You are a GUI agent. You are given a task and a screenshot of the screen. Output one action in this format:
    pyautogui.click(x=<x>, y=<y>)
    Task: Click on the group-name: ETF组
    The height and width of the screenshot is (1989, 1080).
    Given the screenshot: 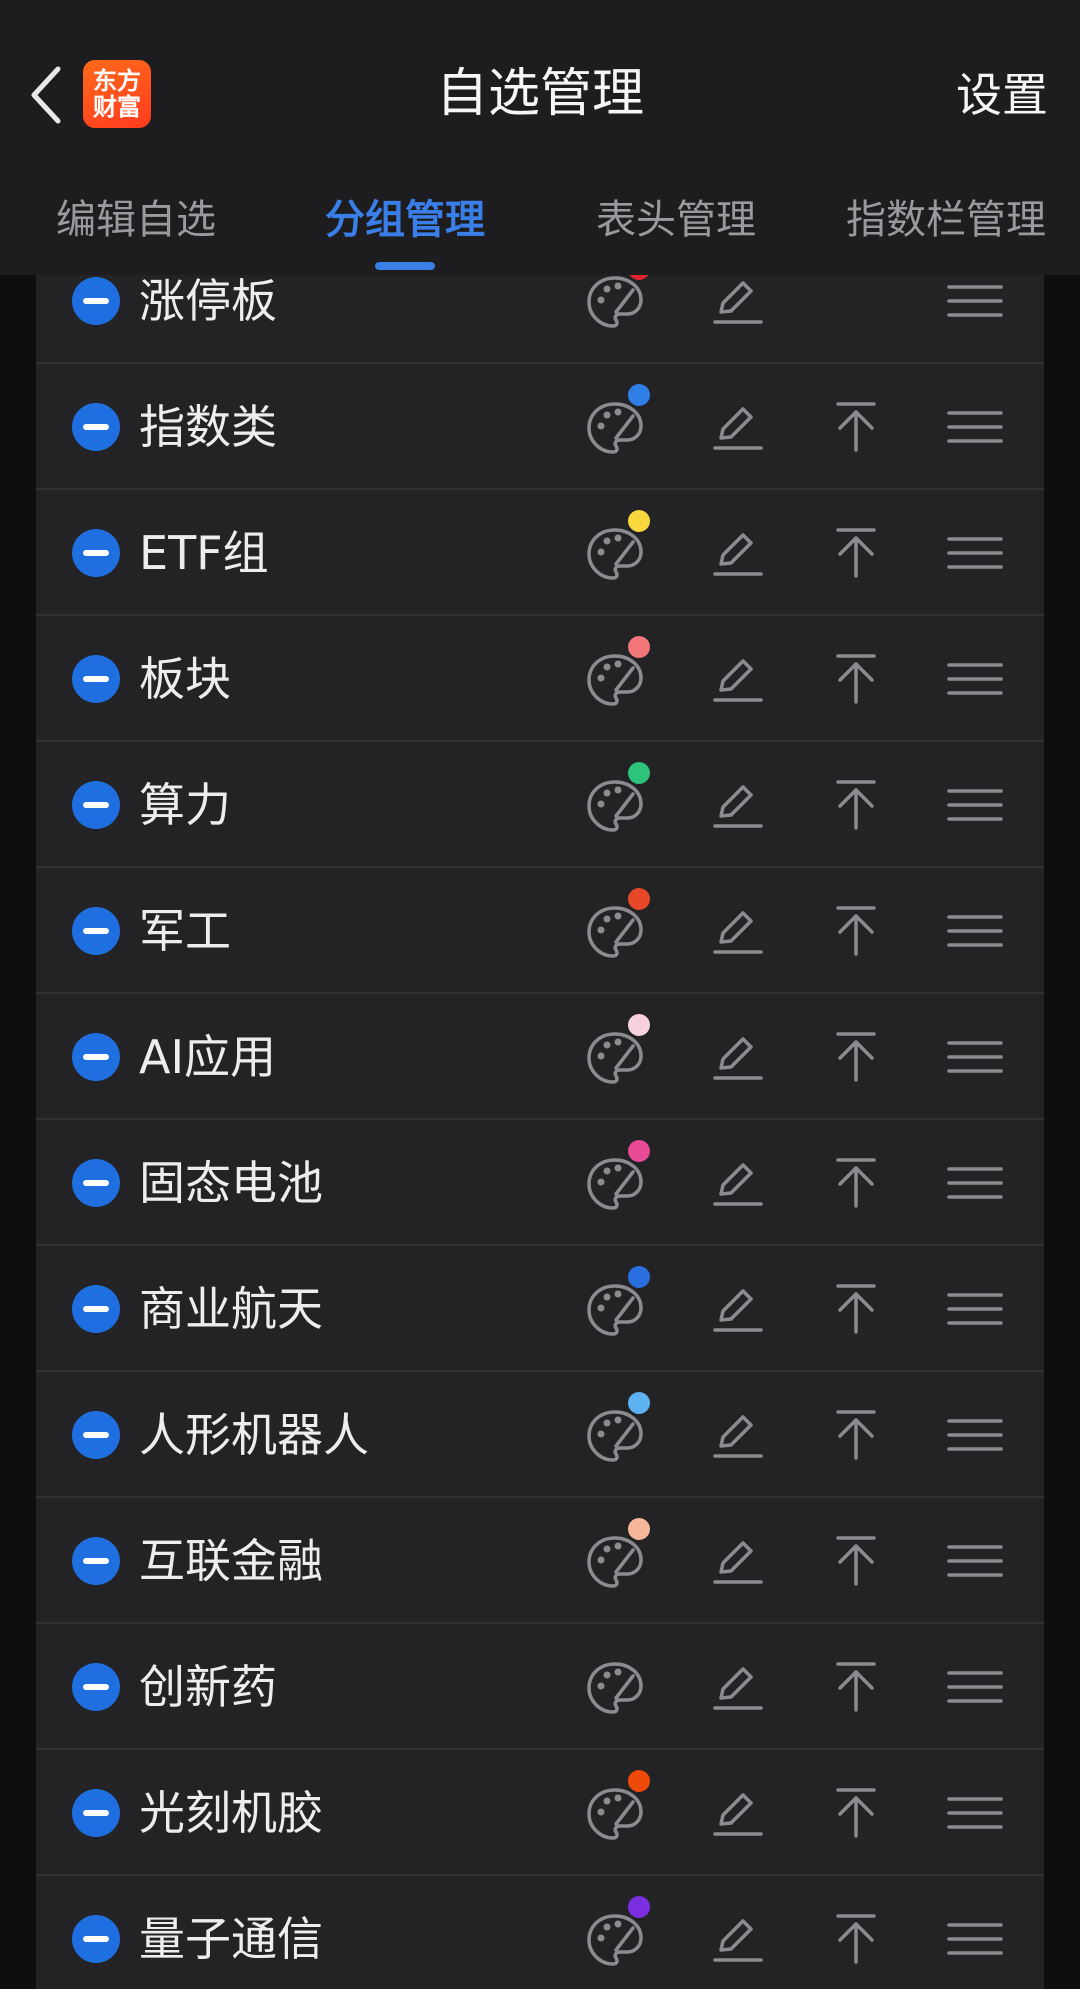 What is the action you would take?
    pyautogui.click(x=204, y=553)
    